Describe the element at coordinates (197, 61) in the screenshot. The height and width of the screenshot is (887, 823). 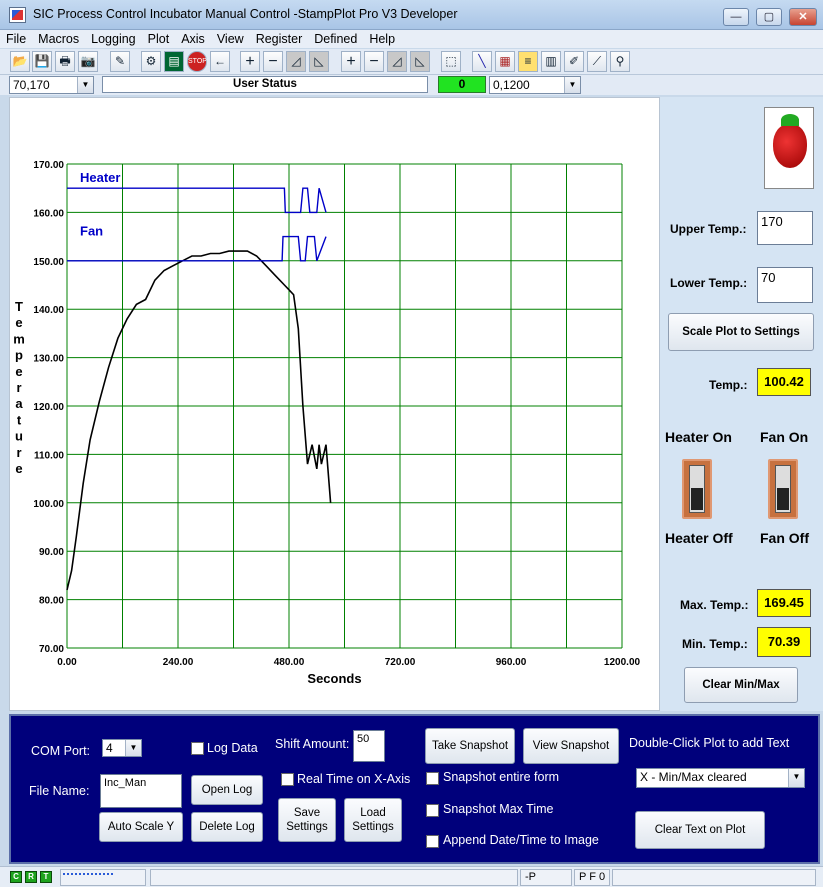
I see `stop-icon: STOP` at that location.